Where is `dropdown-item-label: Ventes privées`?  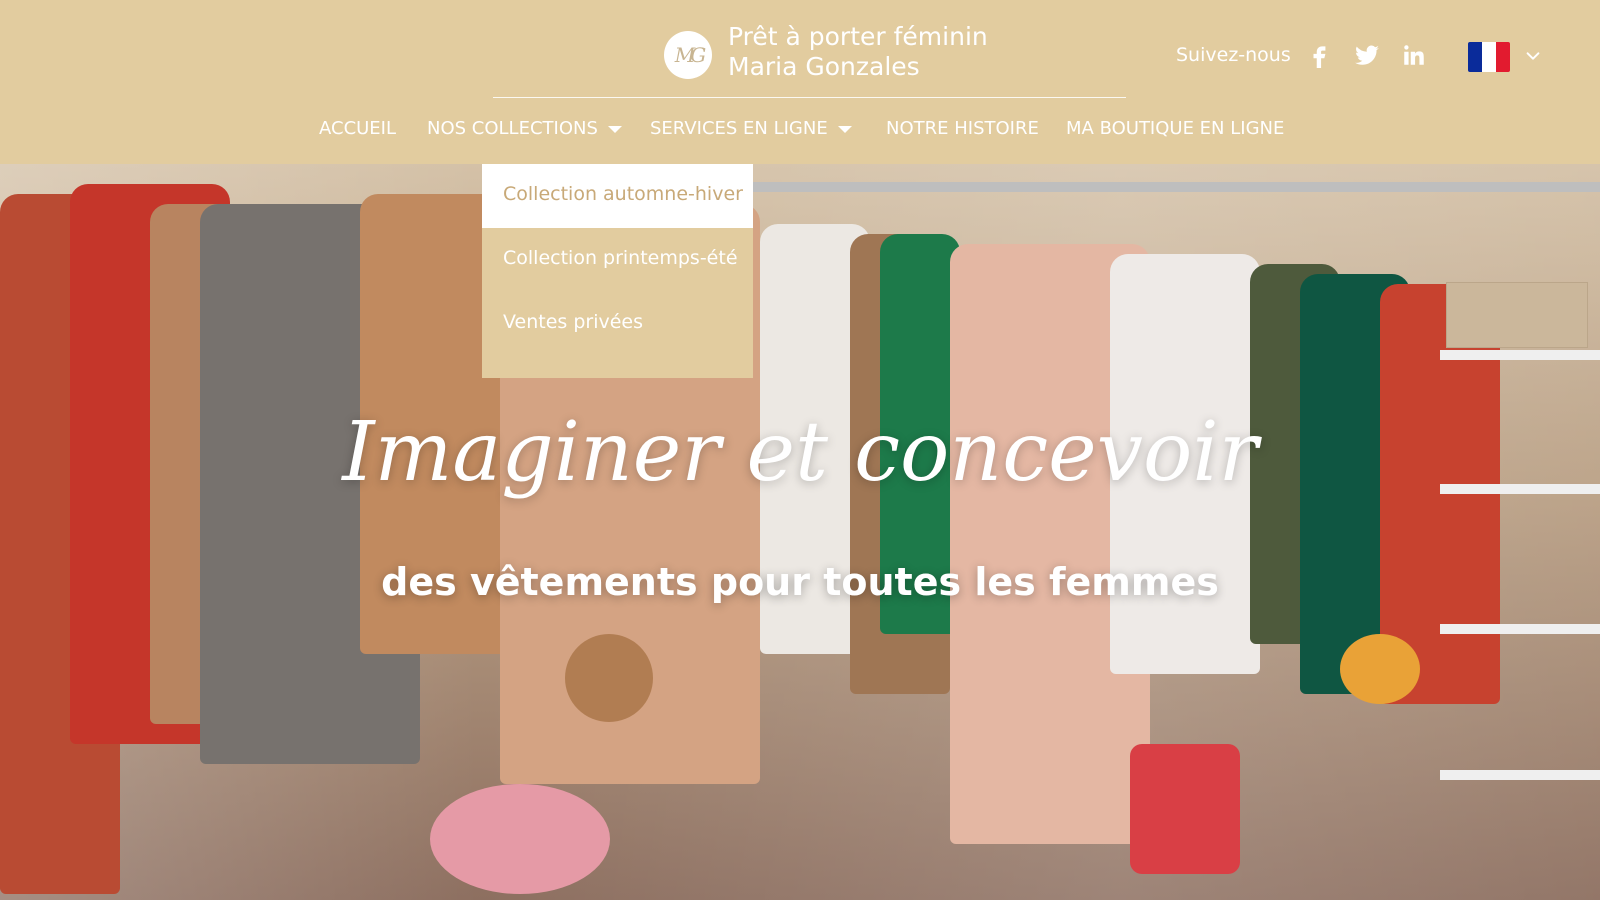 dropdown-item-label: Ventes privées is located at coordinates (573, 322).